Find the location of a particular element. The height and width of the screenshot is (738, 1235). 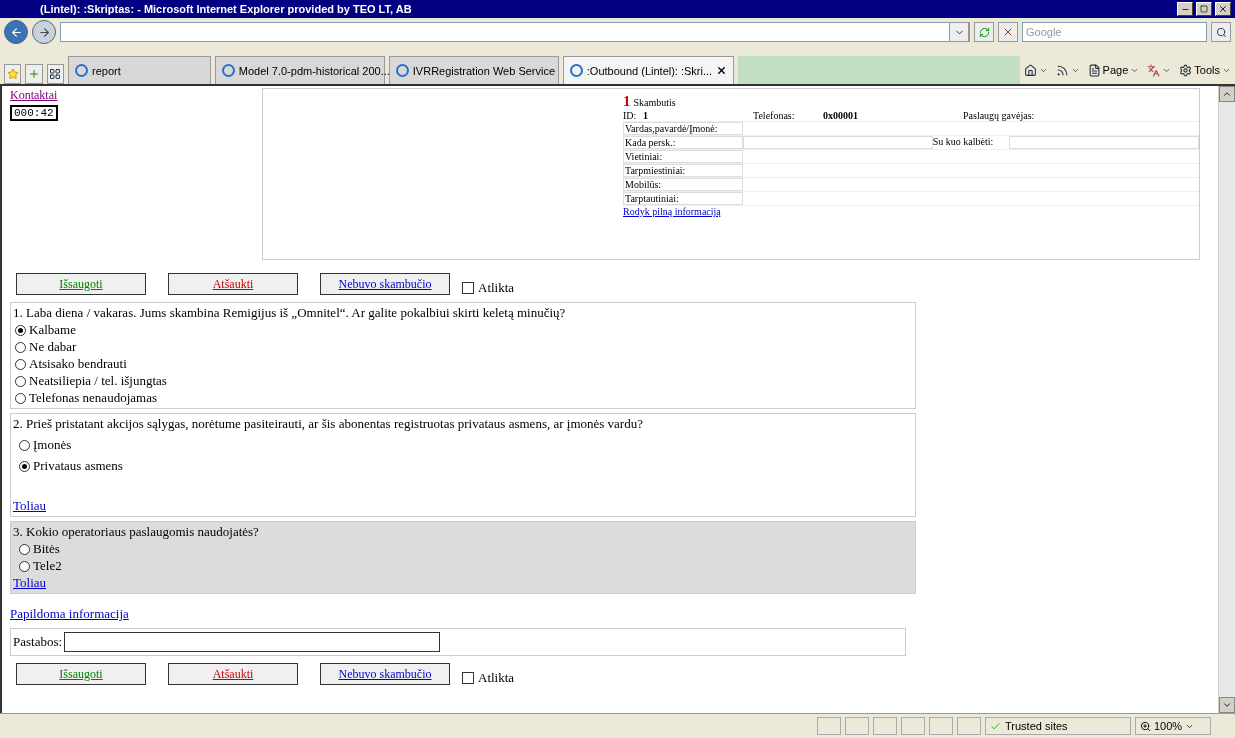

search-button is located at coordinates (1221, 32).